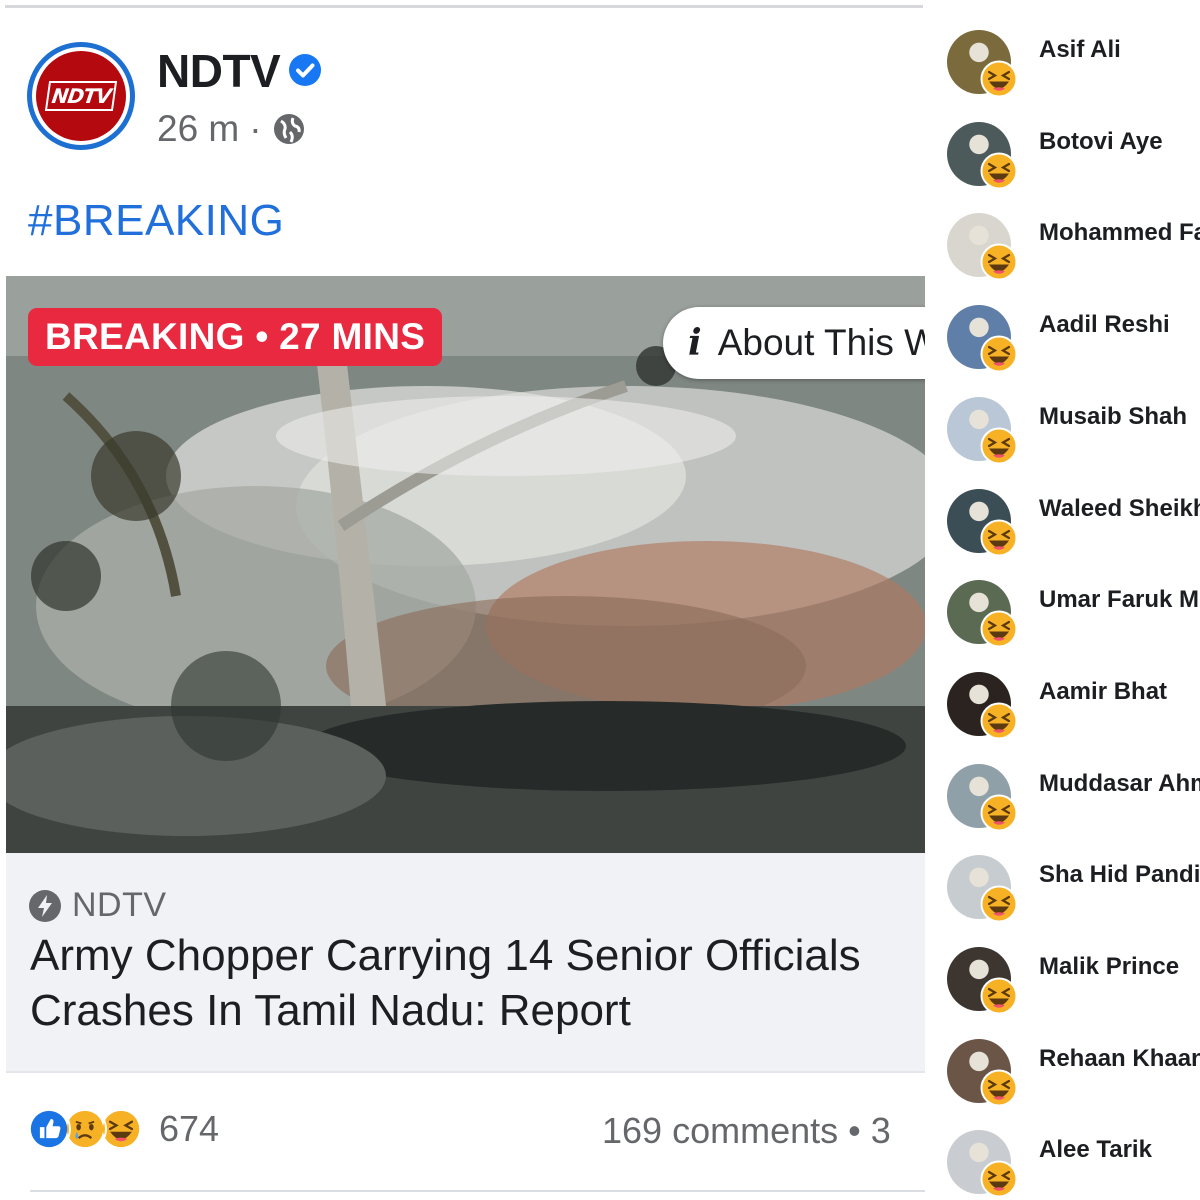  I want to click on reaction-summary: 674, so click(123, 1129).